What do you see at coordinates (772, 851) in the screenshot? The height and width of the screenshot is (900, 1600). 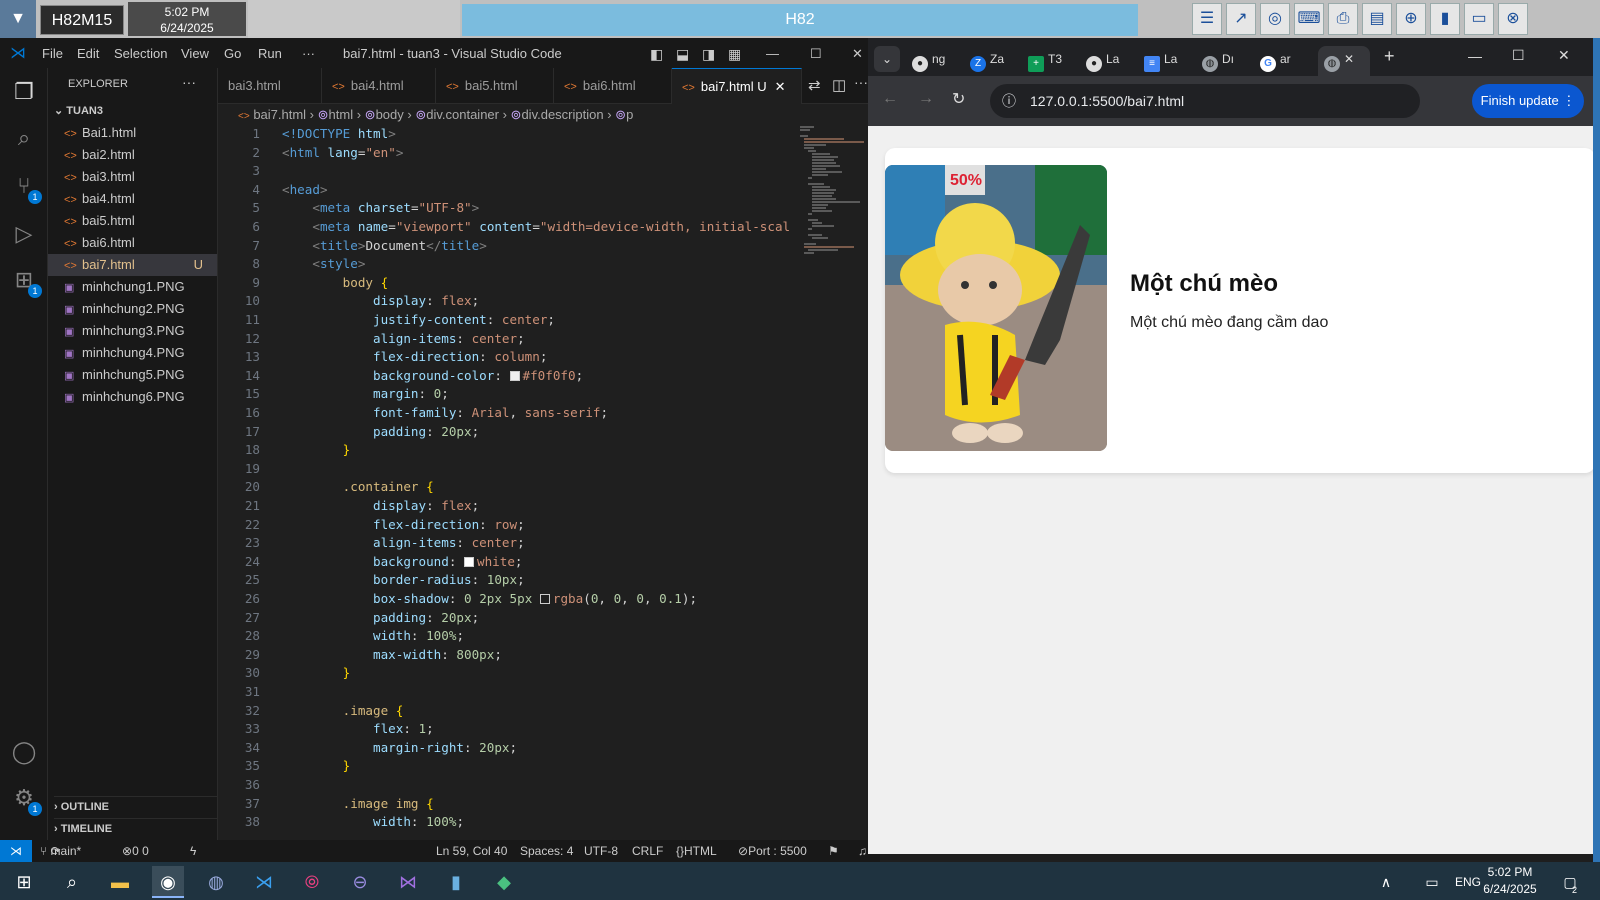 I see `live-server: ⊘ Port : 5500` at bounding box center [772, 851].